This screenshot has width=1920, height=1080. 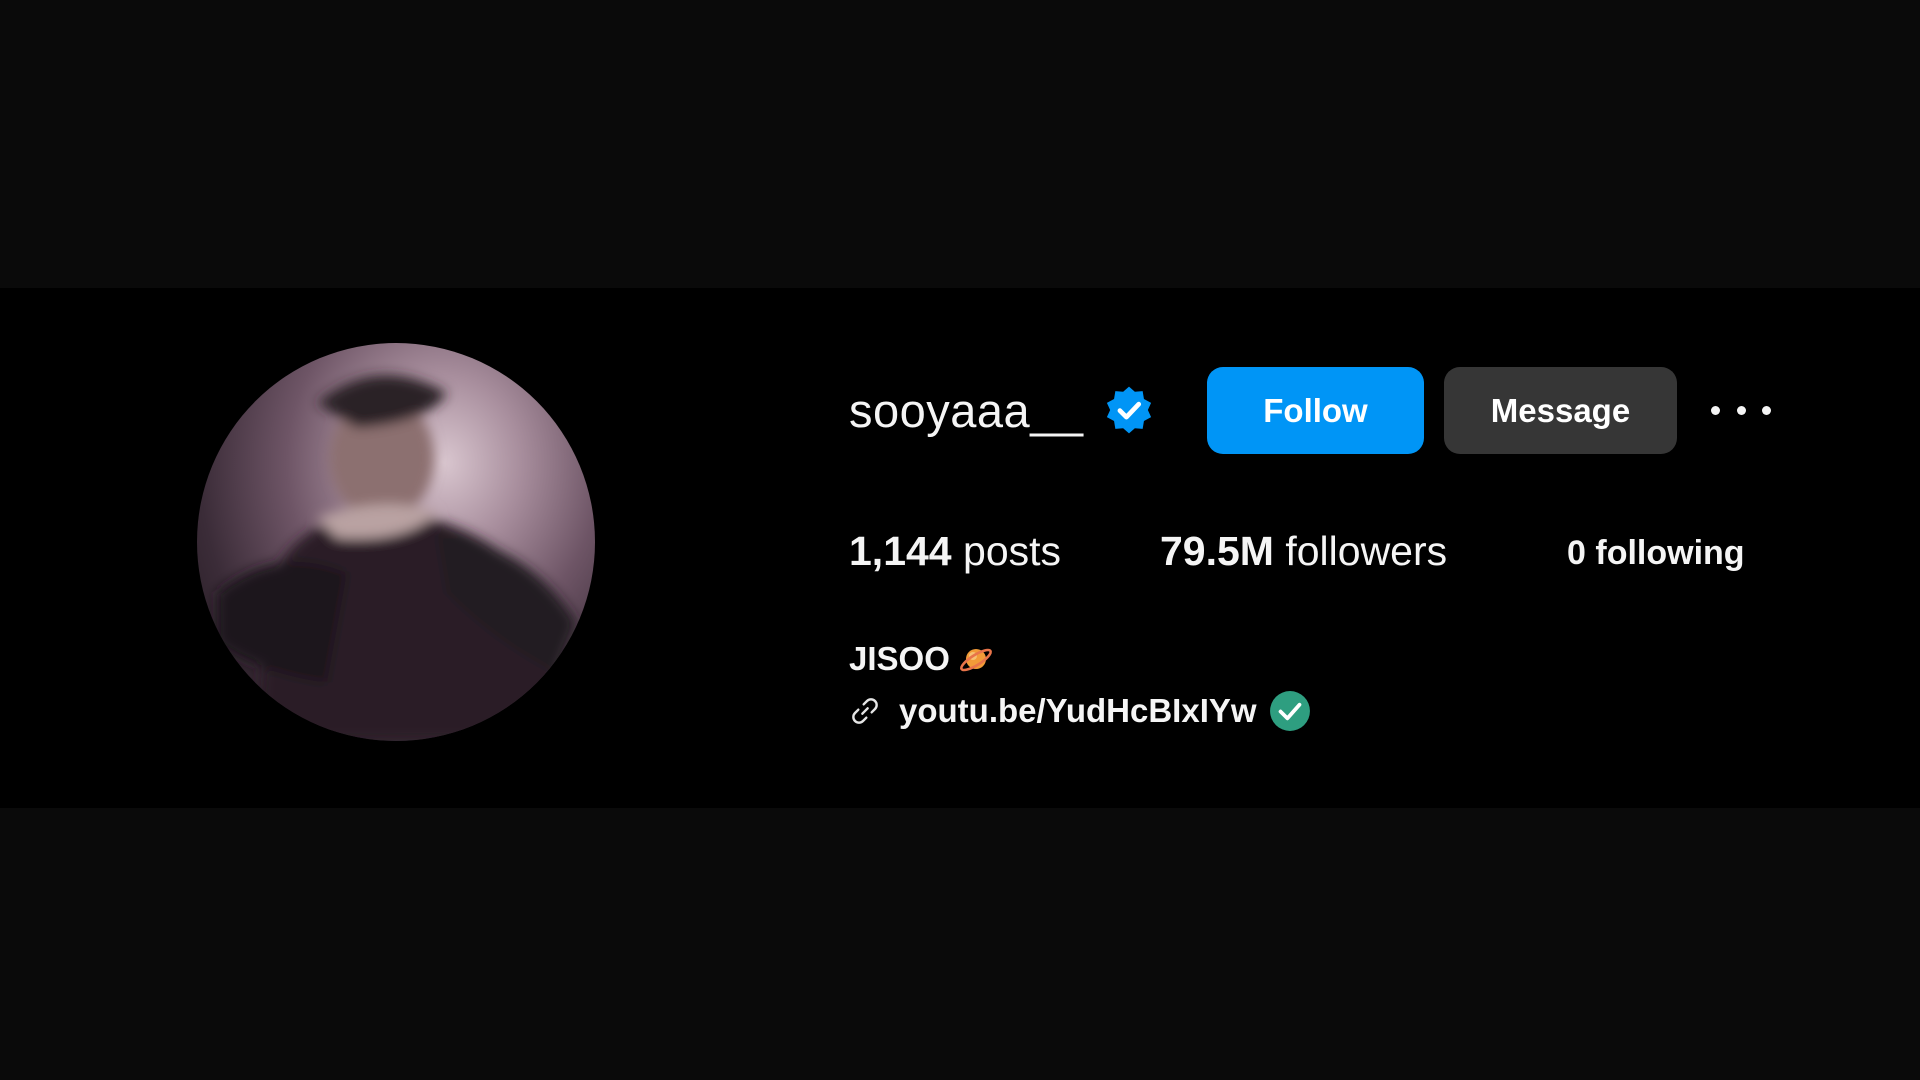 What do you see at coordinates (1576, 553) in the screenshot?
I see `following-count: 0` at bounding box center [1576, 553].